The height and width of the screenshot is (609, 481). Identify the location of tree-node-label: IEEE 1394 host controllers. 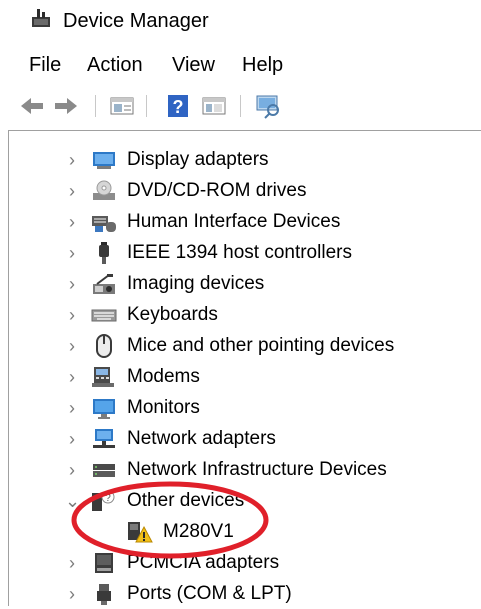
(239, 252).